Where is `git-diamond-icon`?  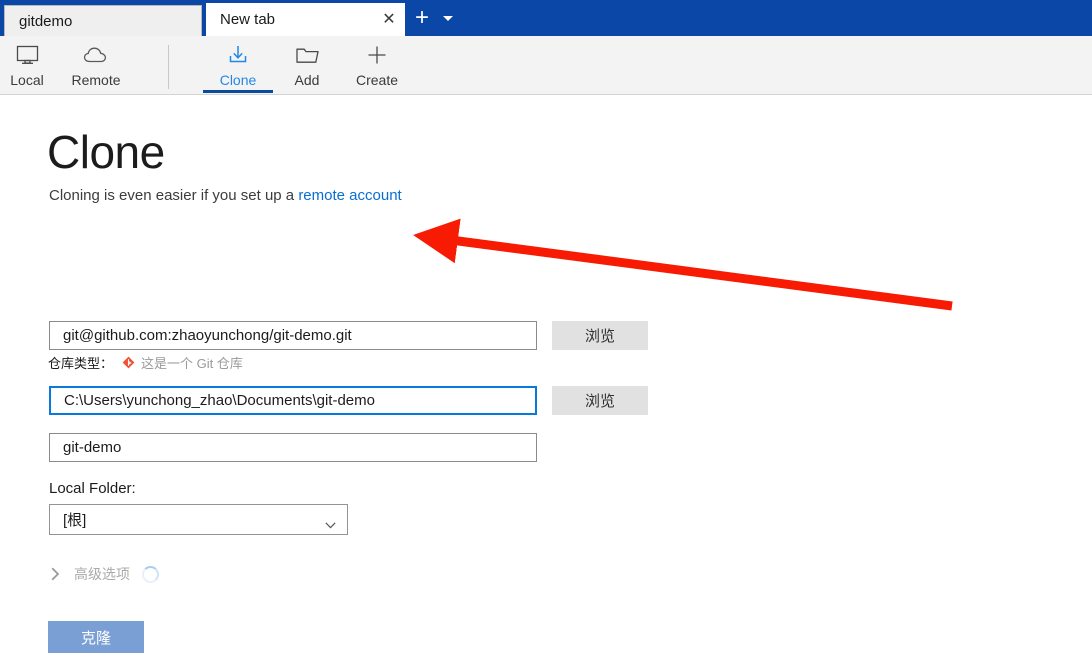
git-diamond-icon is located at coordinates (128, 362).